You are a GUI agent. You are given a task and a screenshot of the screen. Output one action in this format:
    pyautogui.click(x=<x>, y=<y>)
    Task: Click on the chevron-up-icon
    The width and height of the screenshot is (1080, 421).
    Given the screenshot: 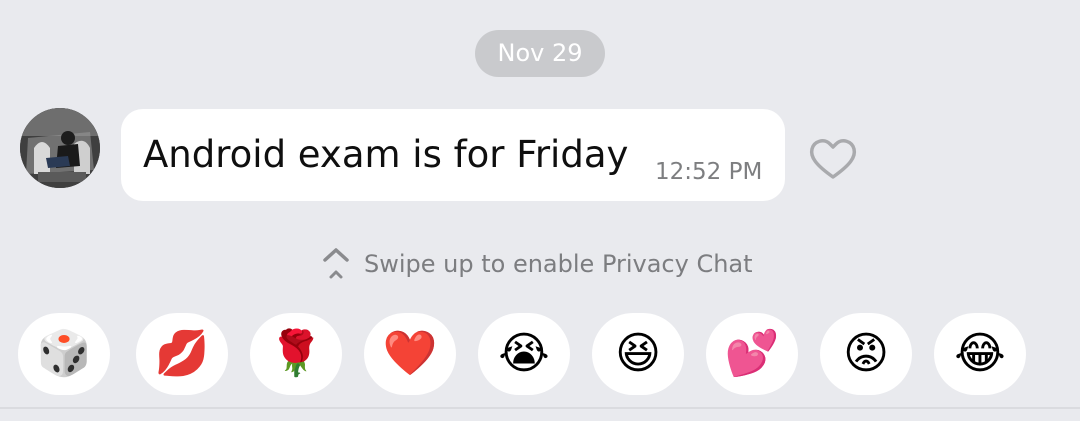 What is the action you would take?
    pyautogui.click(x=336, y=263)
    